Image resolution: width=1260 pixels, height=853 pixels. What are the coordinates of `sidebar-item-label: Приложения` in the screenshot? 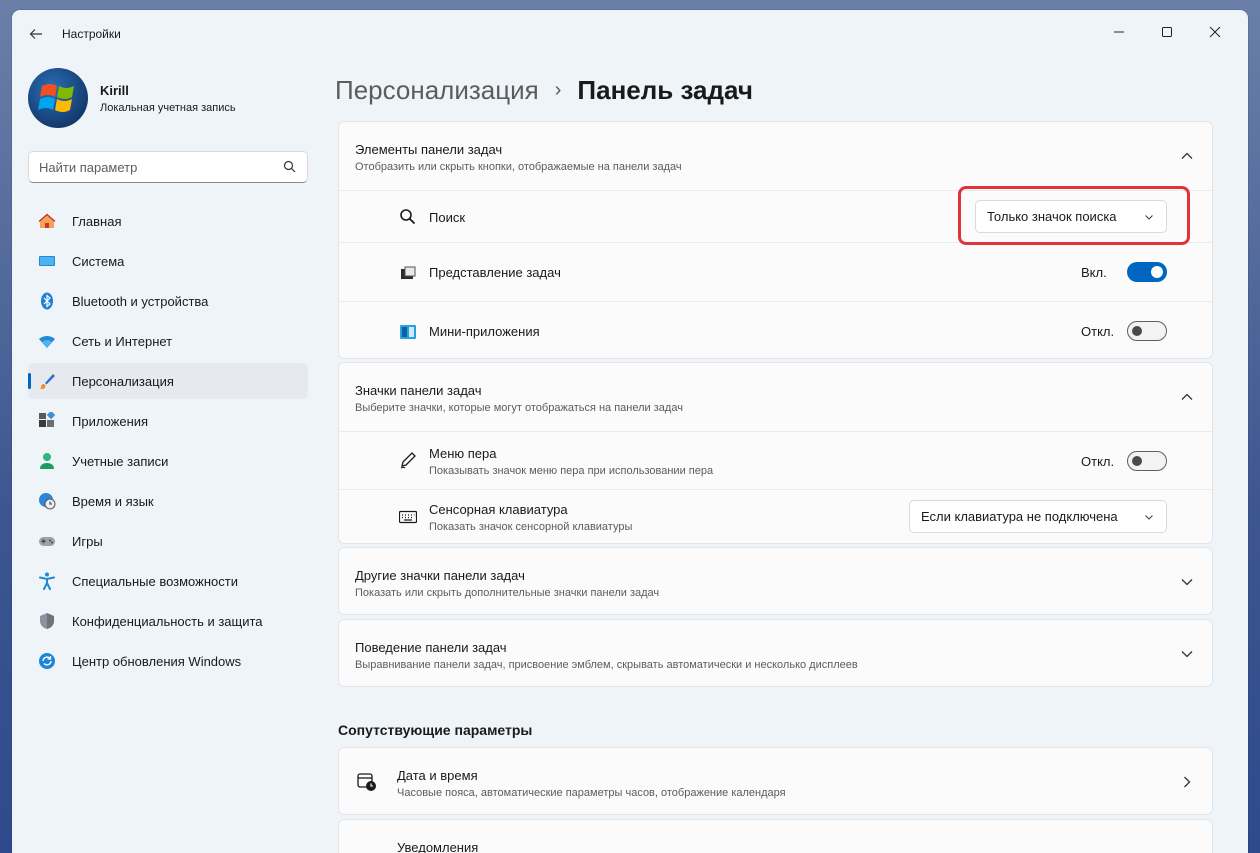 It's located at (110, 421).